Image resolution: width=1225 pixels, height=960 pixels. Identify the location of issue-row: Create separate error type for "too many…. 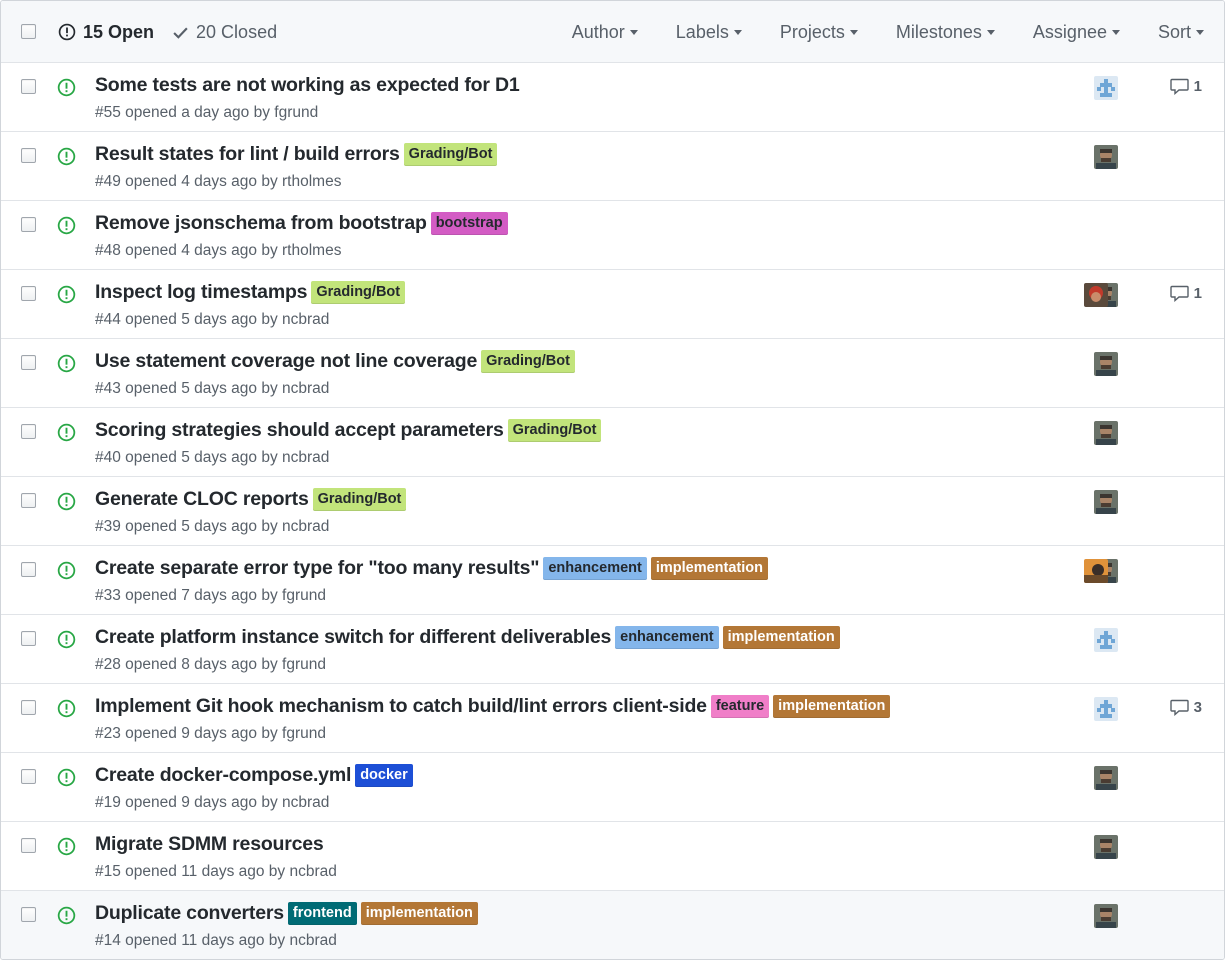
(612, 580).